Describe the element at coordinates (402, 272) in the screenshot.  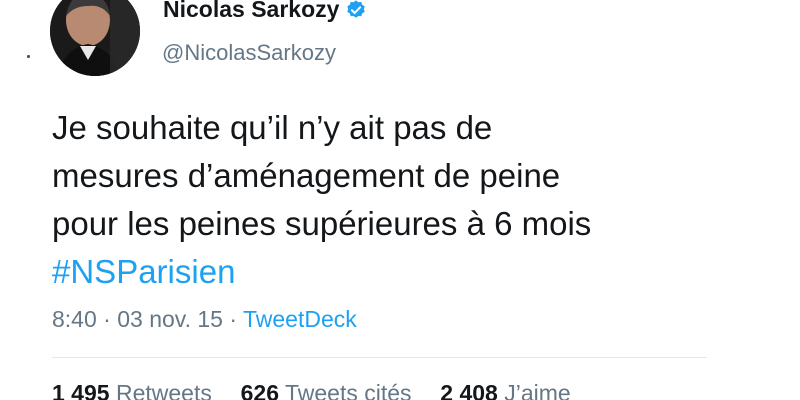
I see `hashtag-link: #NSParisien` at that location.